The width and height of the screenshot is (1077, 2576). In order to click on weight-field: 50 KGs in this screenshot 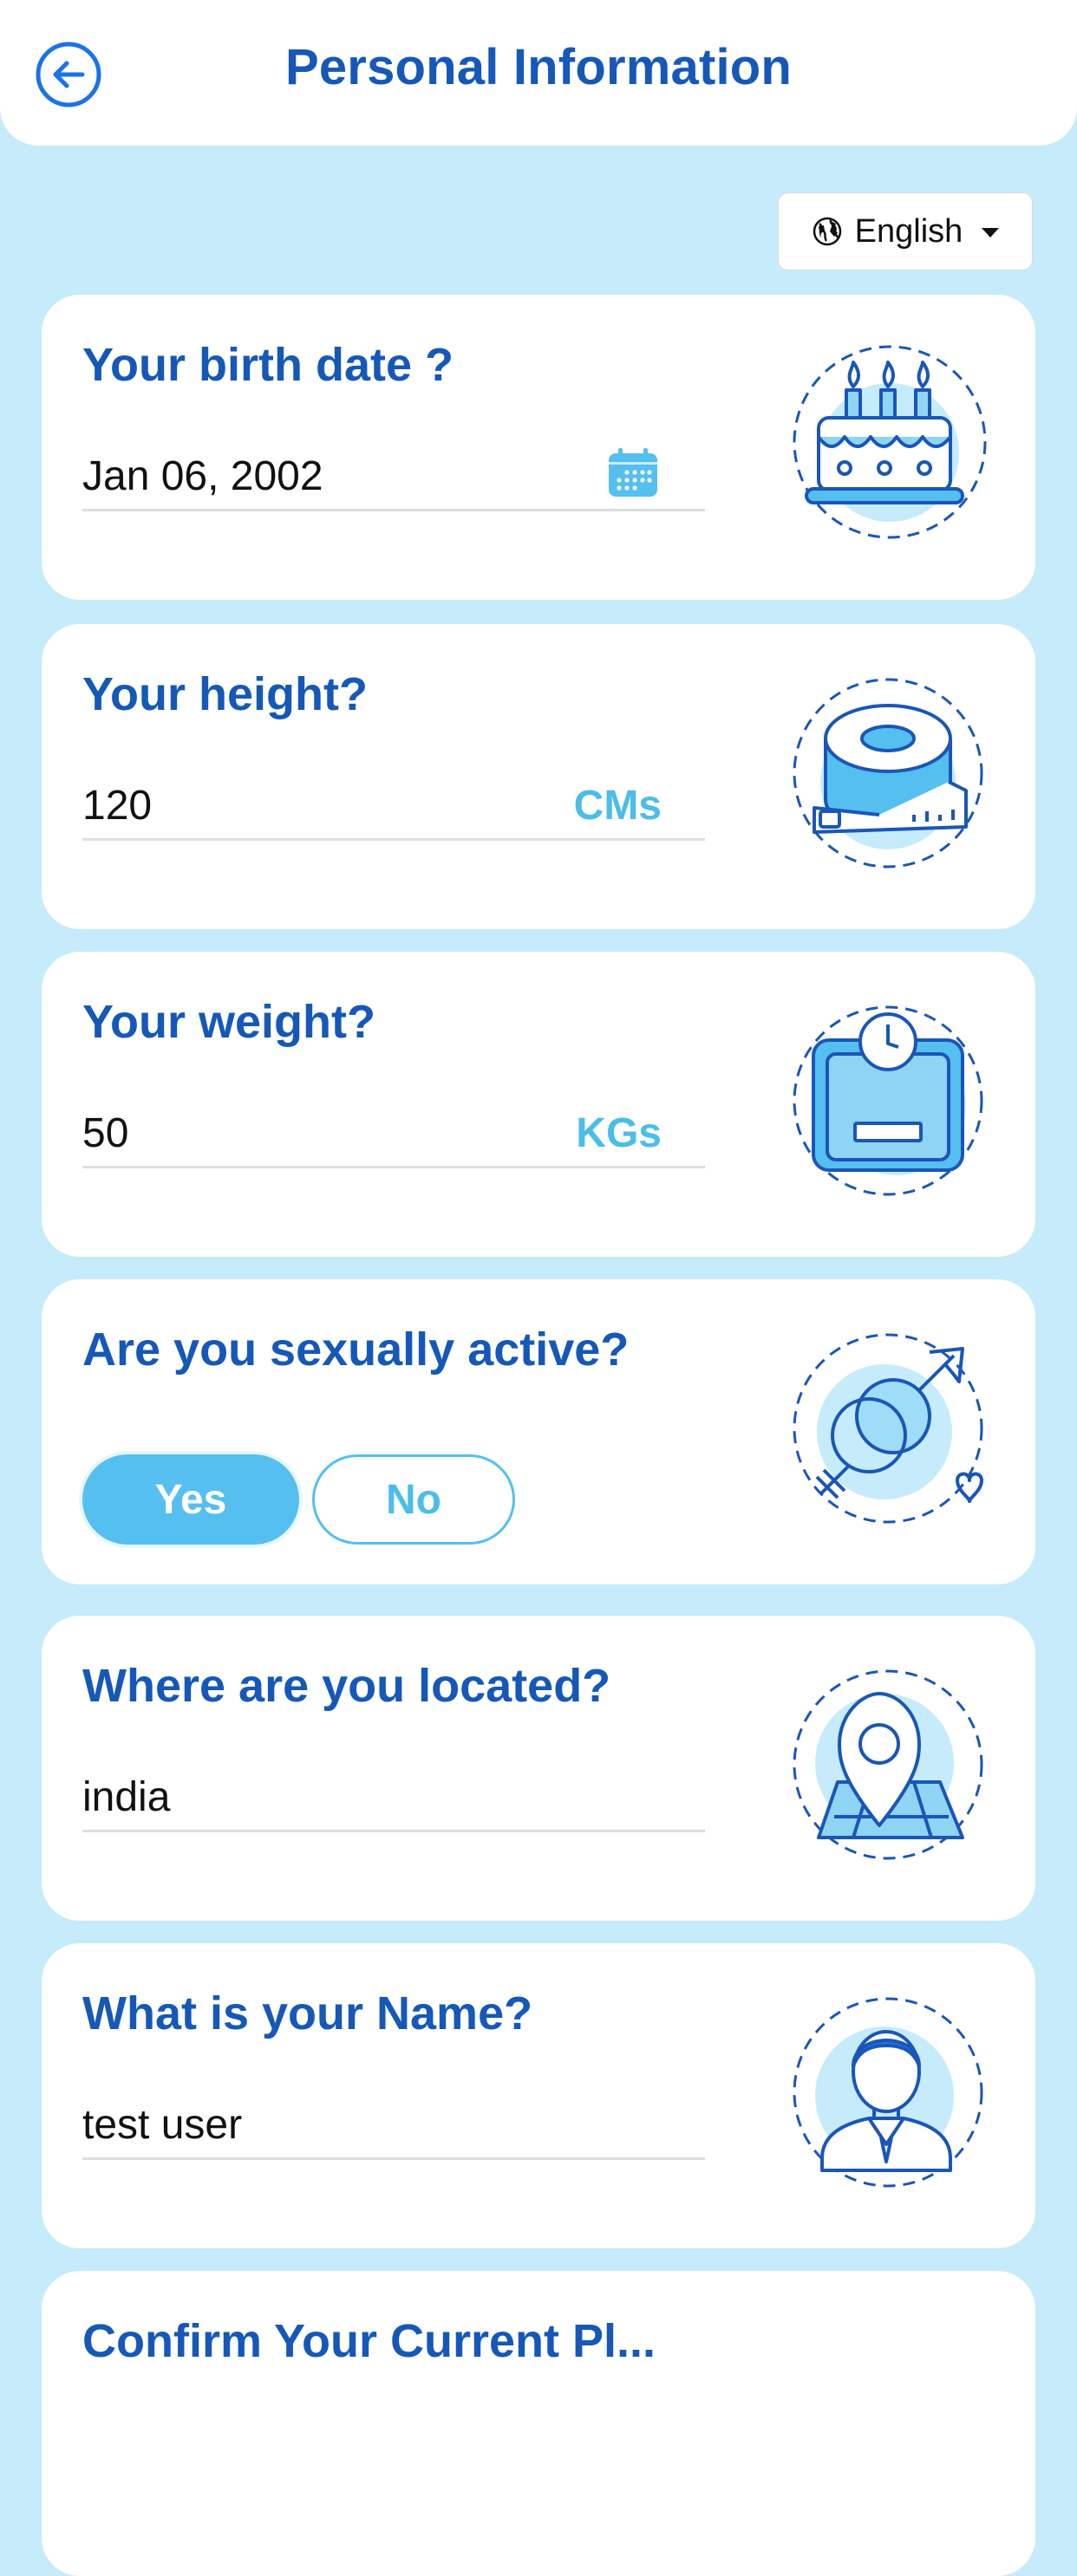, I will do `click(393, 1134)`.